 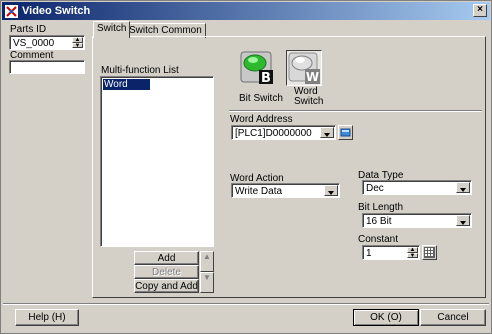 What do you see at coordinates (261, 119) in the screenshot?
I see `word-address-label: Word Address` at bounding box center [261, 119].